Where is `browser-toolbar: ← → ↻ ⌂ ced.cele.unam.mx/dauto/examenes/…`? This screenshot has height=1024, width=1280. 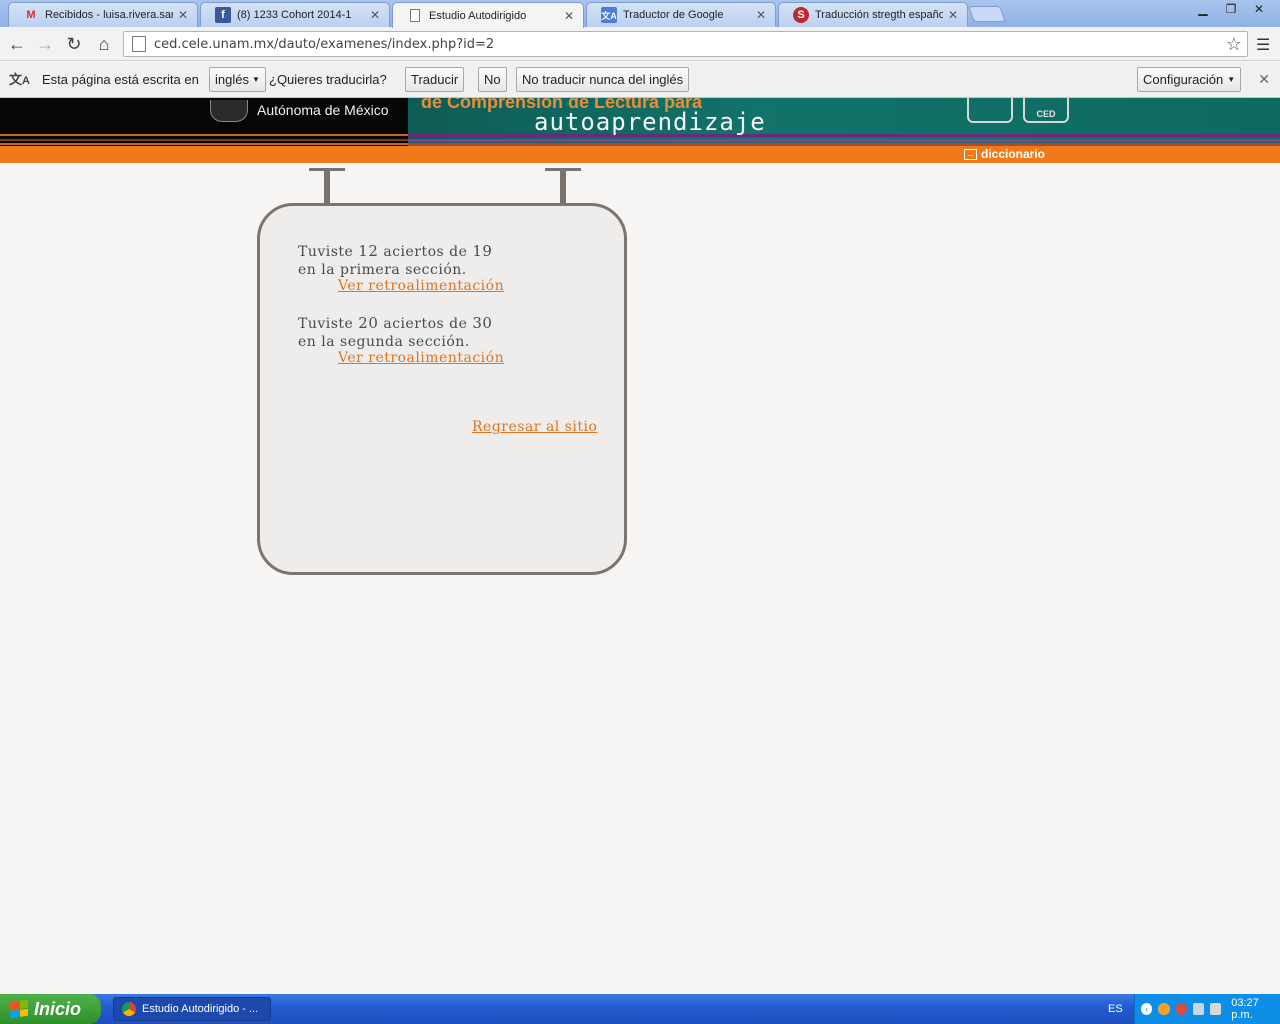
browser-toolbar: ← → ↻ ⌂ ced.cele.unam.mx/dauto/examenes/… is located at coordinates (640, 44).